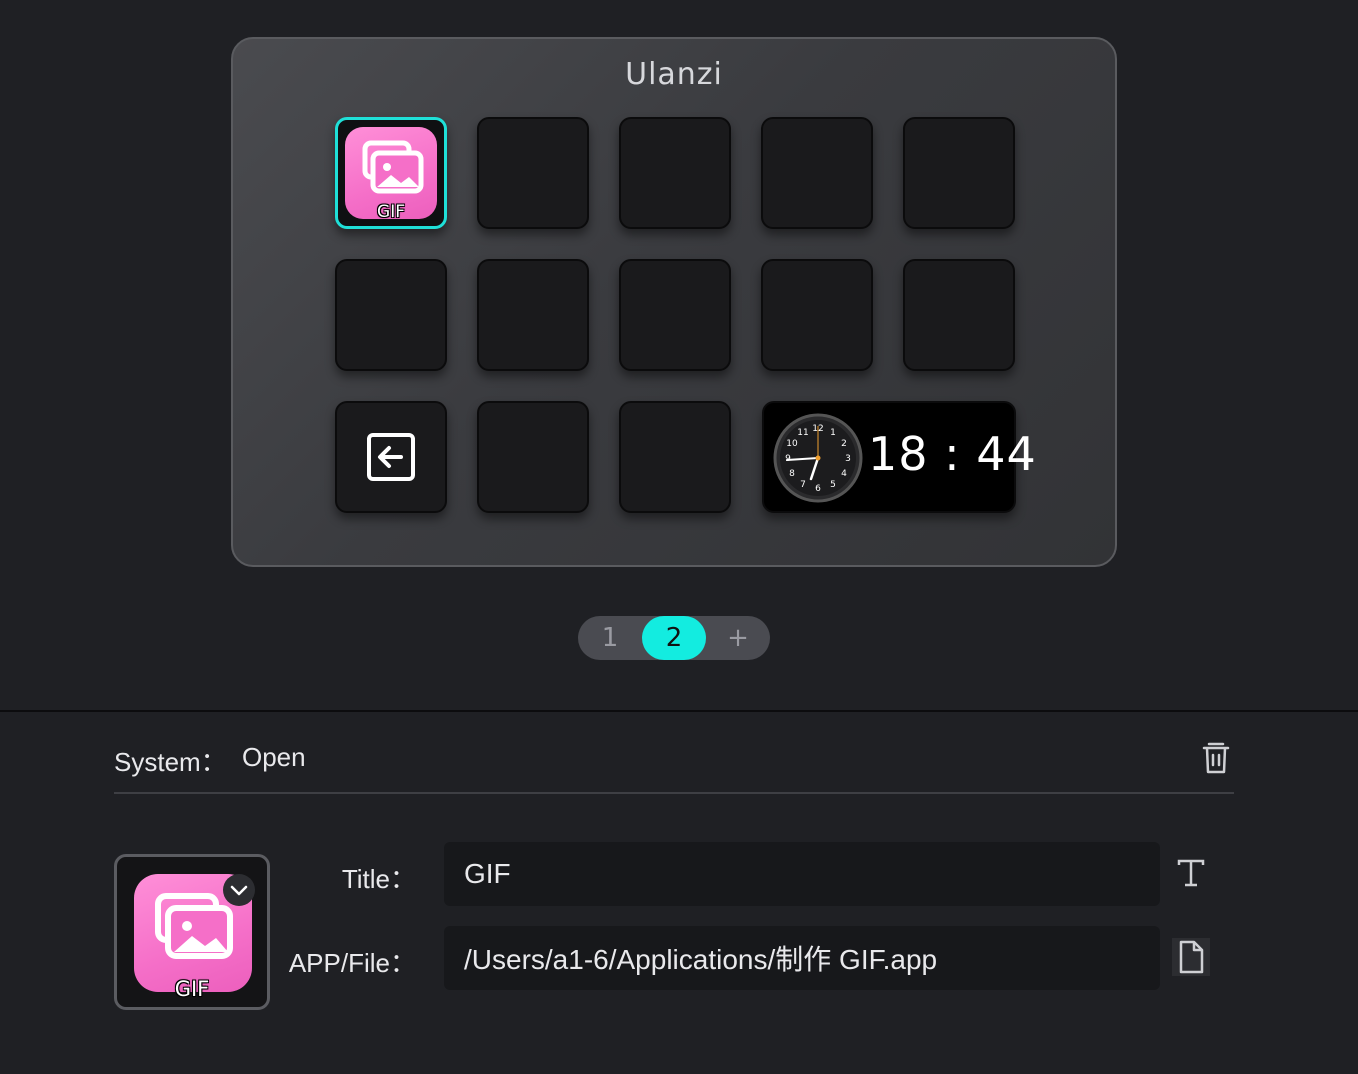 The height and width of the screenshot is (1074, 1358). What do you see at coordinates (802, 874) in the screenshot?
I see `title-input` at bounding box center [802, 874].